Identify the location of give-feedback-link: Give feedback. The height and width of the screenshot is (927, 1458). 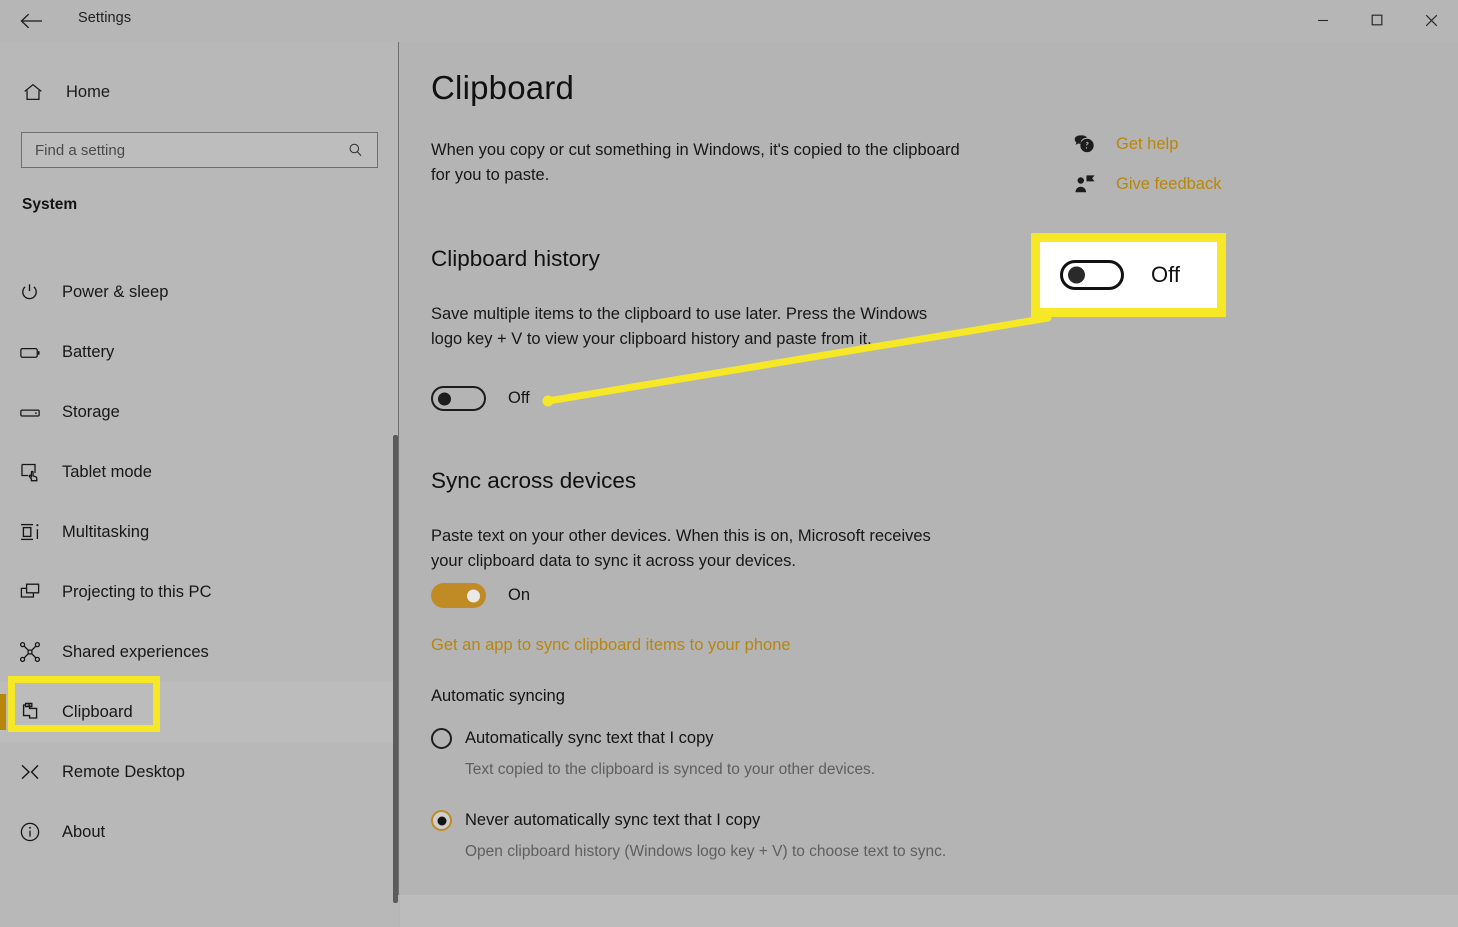
(1188, 184).